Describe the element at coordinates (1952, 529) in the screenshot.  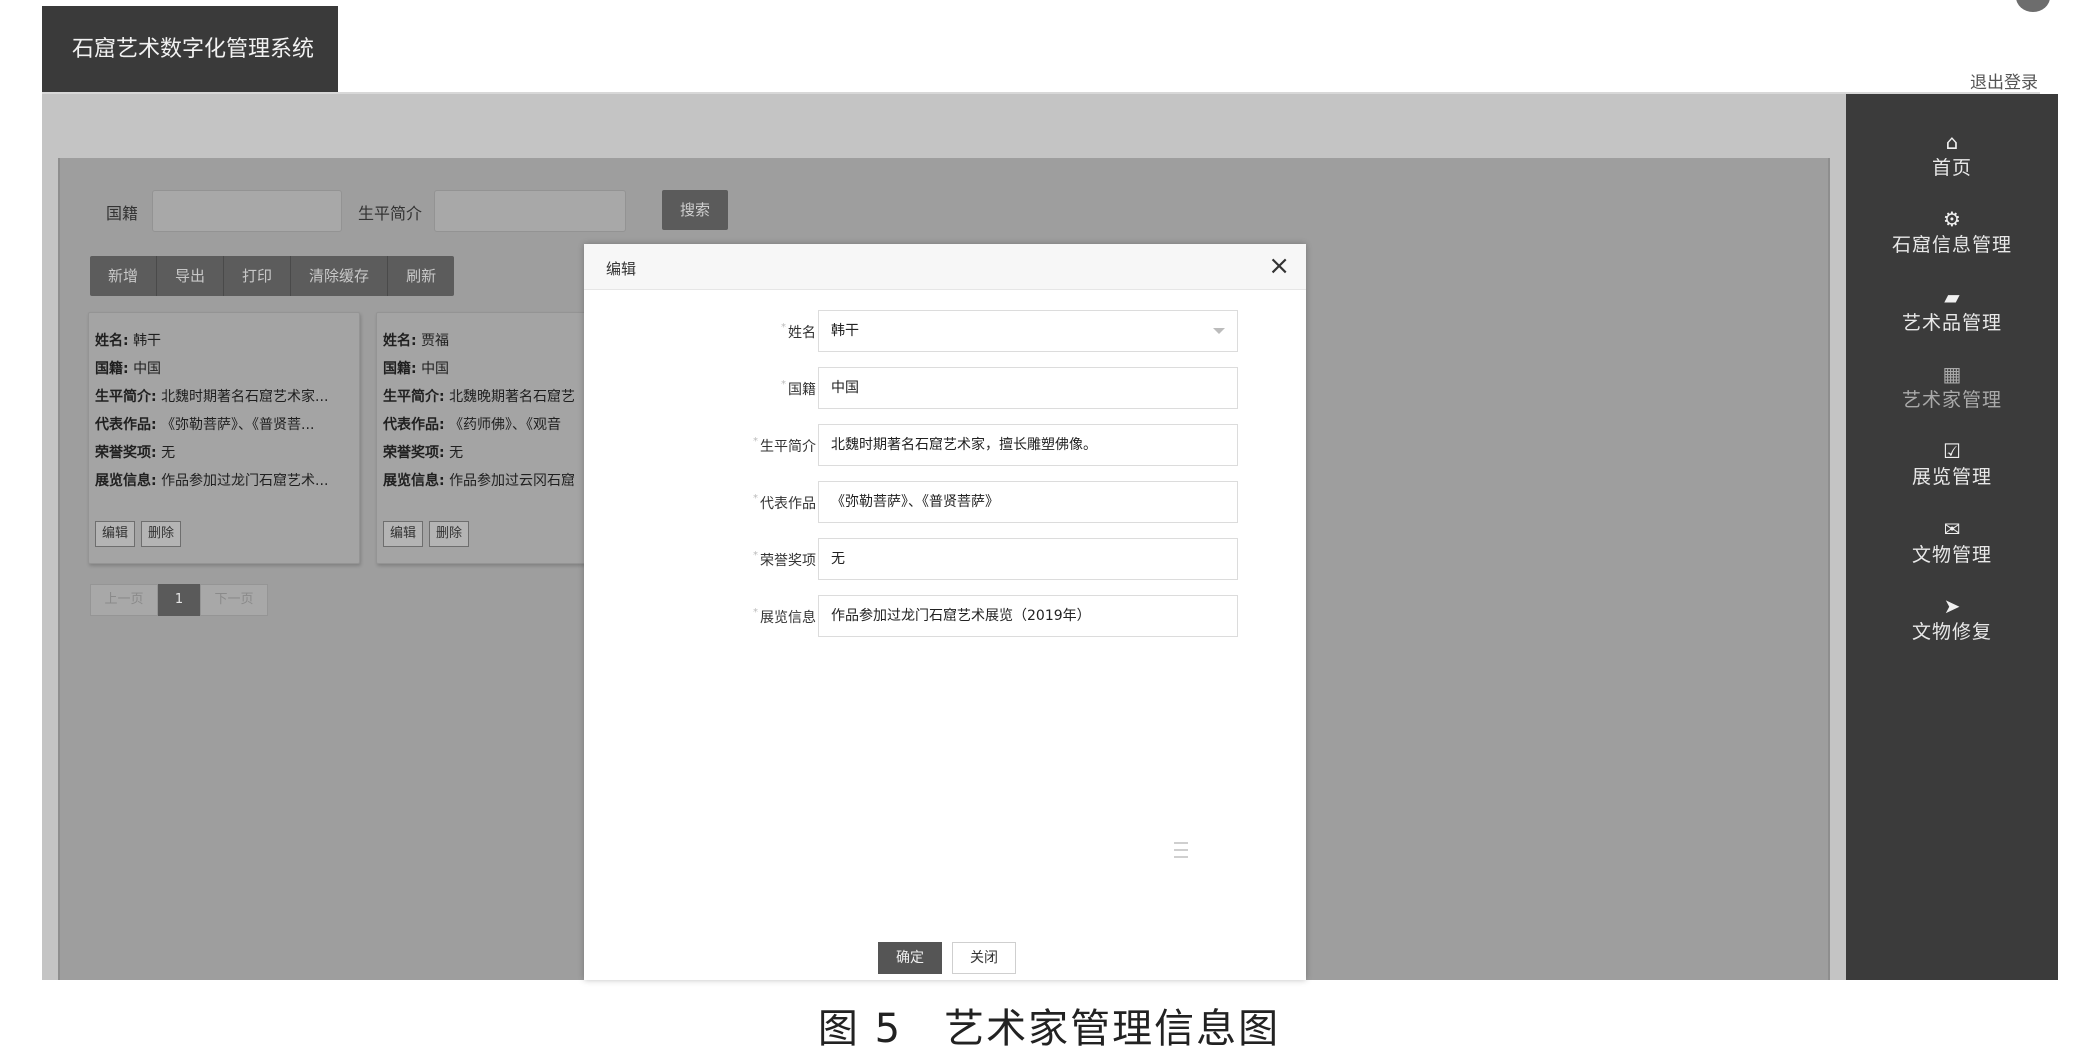
I see `envelope-icon: ✉` at that location.